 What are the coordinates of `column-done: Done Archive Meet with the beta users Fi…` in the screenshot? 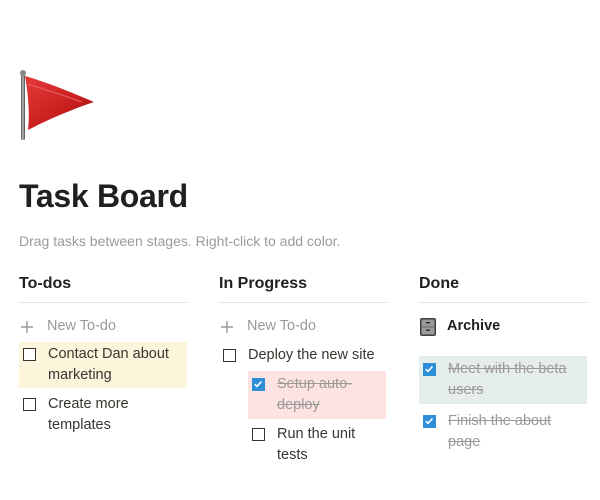 It's located at (503, 360).